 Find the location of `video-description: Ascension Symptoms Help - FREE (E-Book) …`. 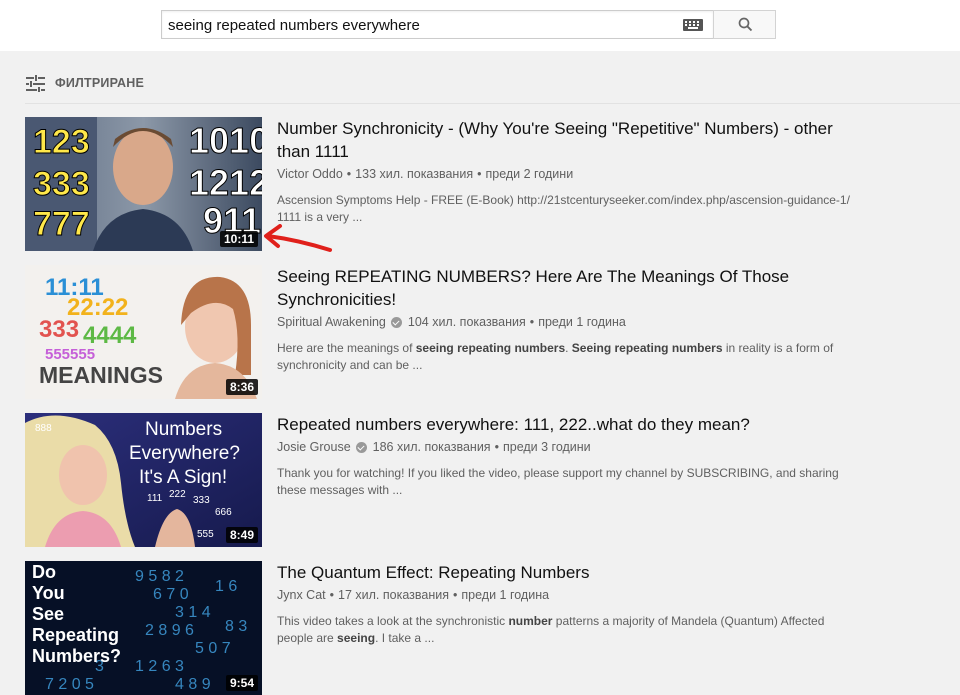

video-description: Ascension Symptoms Help - FREE (E-Book) … is located at coordinates (567, 209).